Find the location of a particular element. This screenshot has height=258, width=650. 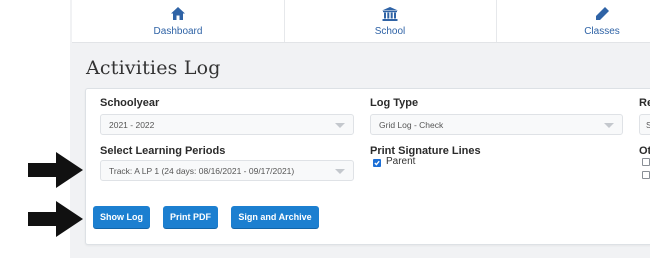

nav-label: School is located at coordinates (390, 31).